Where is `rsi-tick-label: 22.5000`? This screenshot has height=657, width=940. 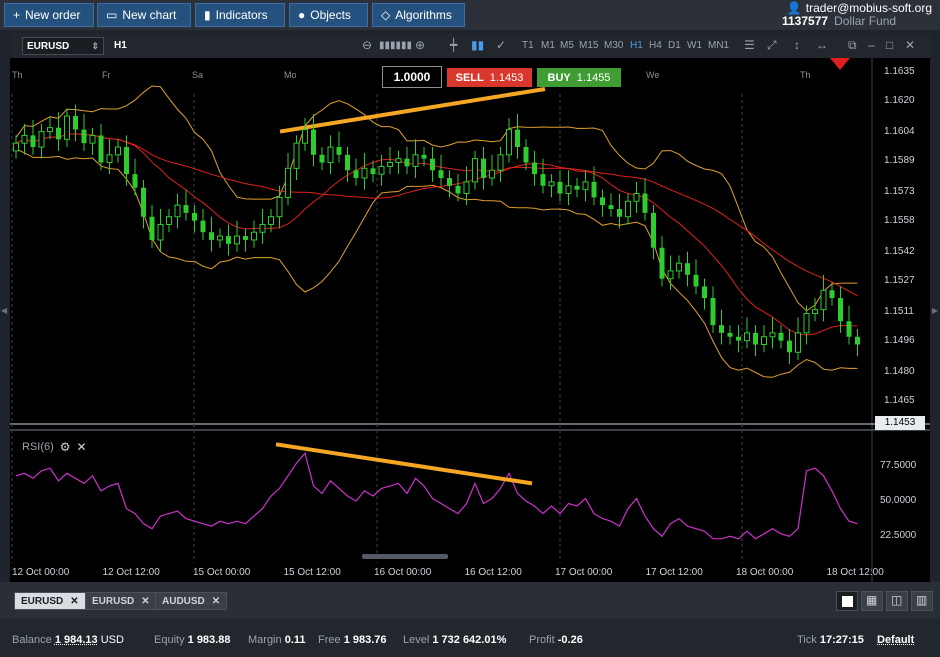 rsi-tick-label: 22.5000 is located at coordinates (898, 535).